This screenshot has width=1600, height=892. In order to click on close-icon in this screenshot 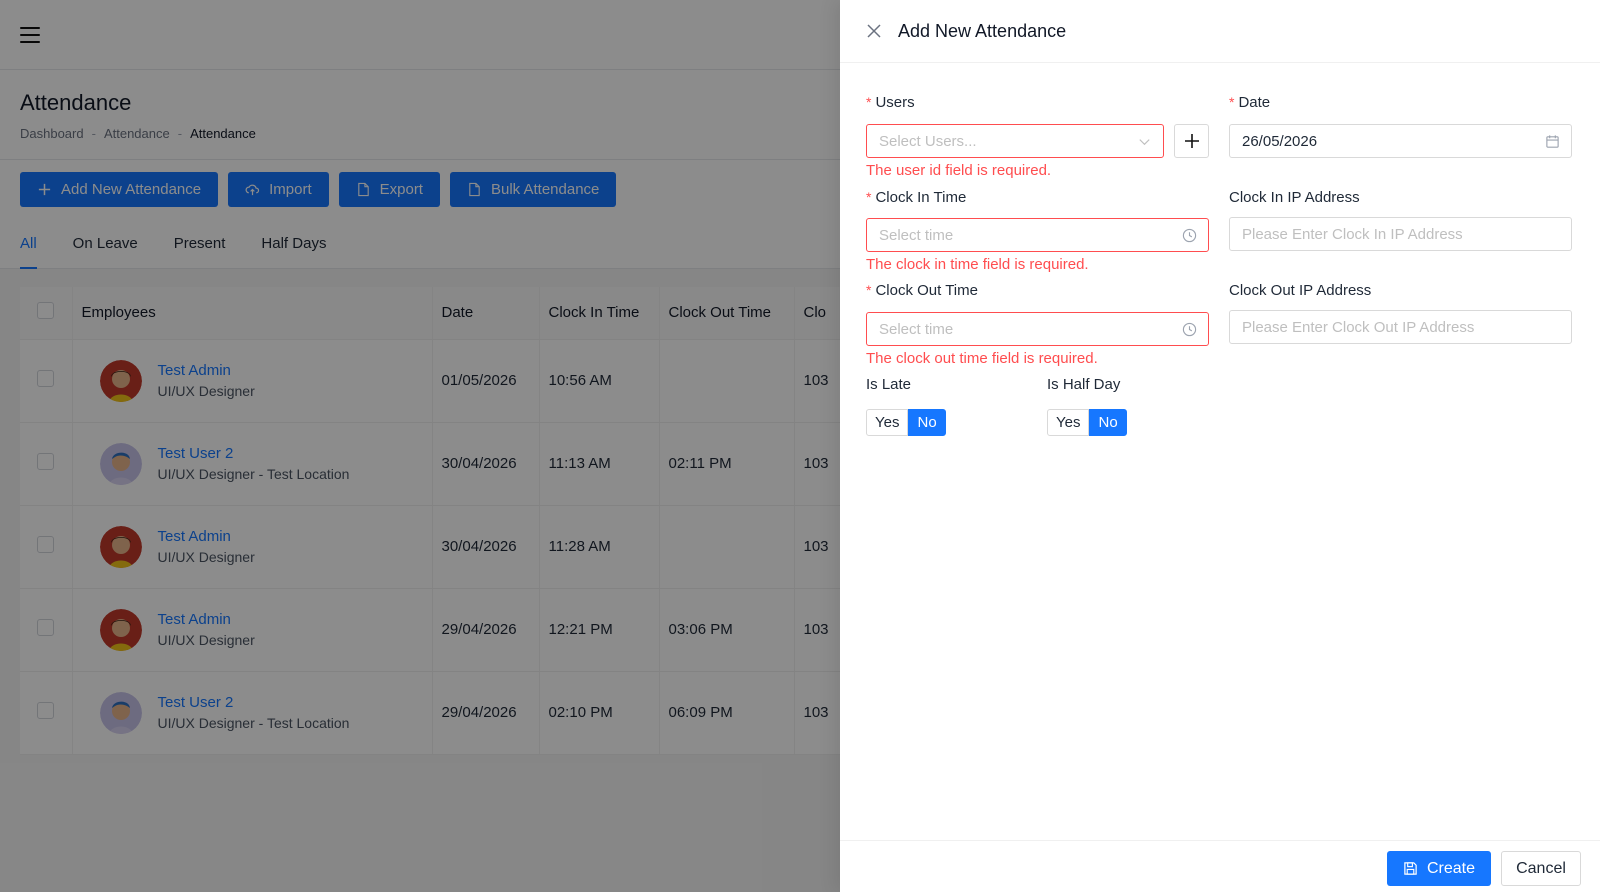, I will do `click(874, 31)`.